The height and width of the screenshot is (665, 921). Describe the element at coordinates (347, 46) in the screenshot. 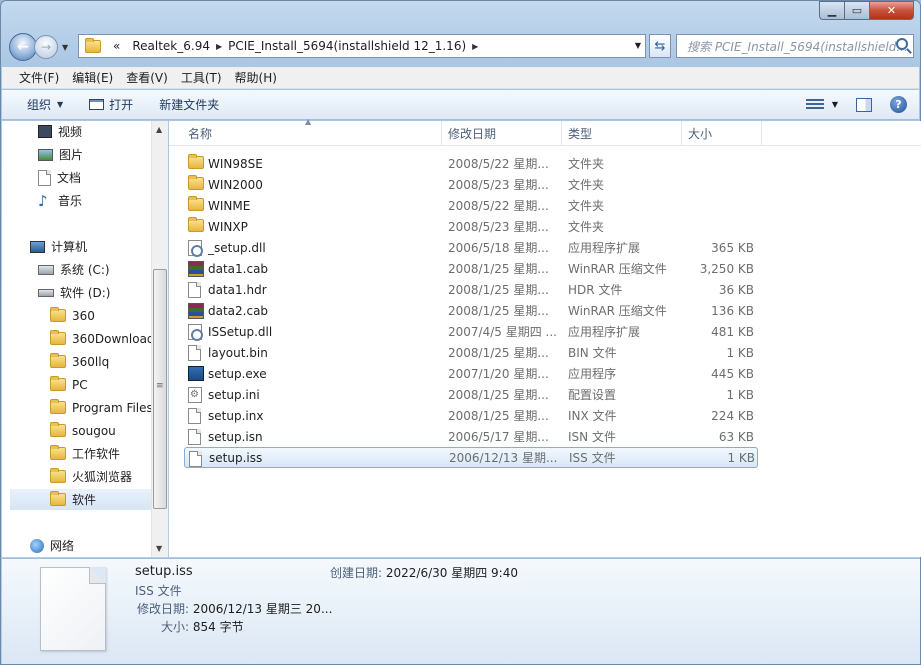

I see `breadcrumb-segment: PCIE_Install_5694(installshield 12_1.16)` at that location.